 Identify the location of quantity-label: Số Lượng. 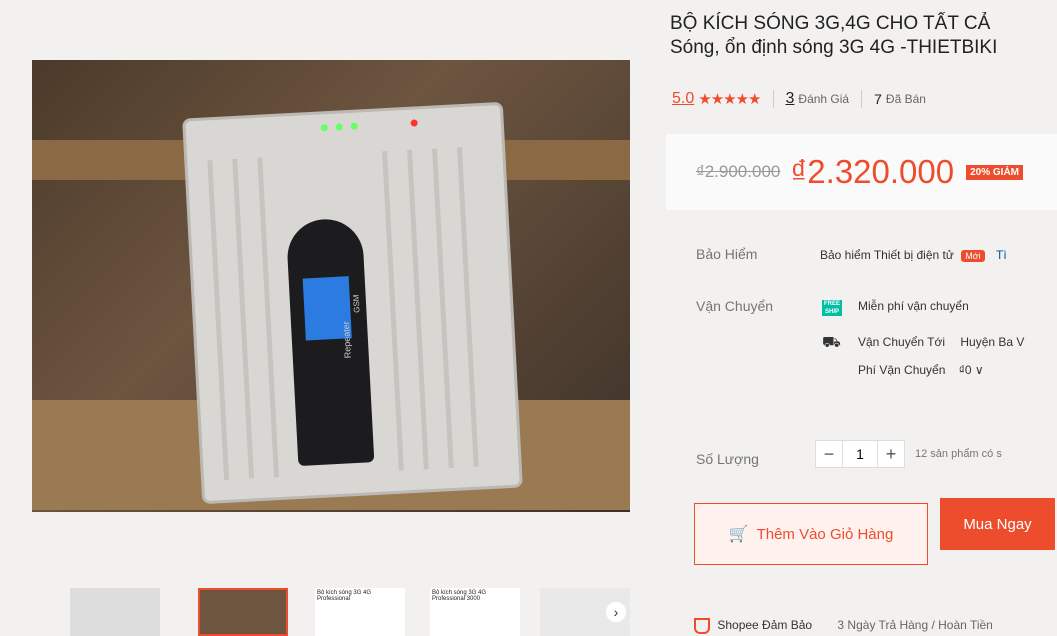
(727, 459).